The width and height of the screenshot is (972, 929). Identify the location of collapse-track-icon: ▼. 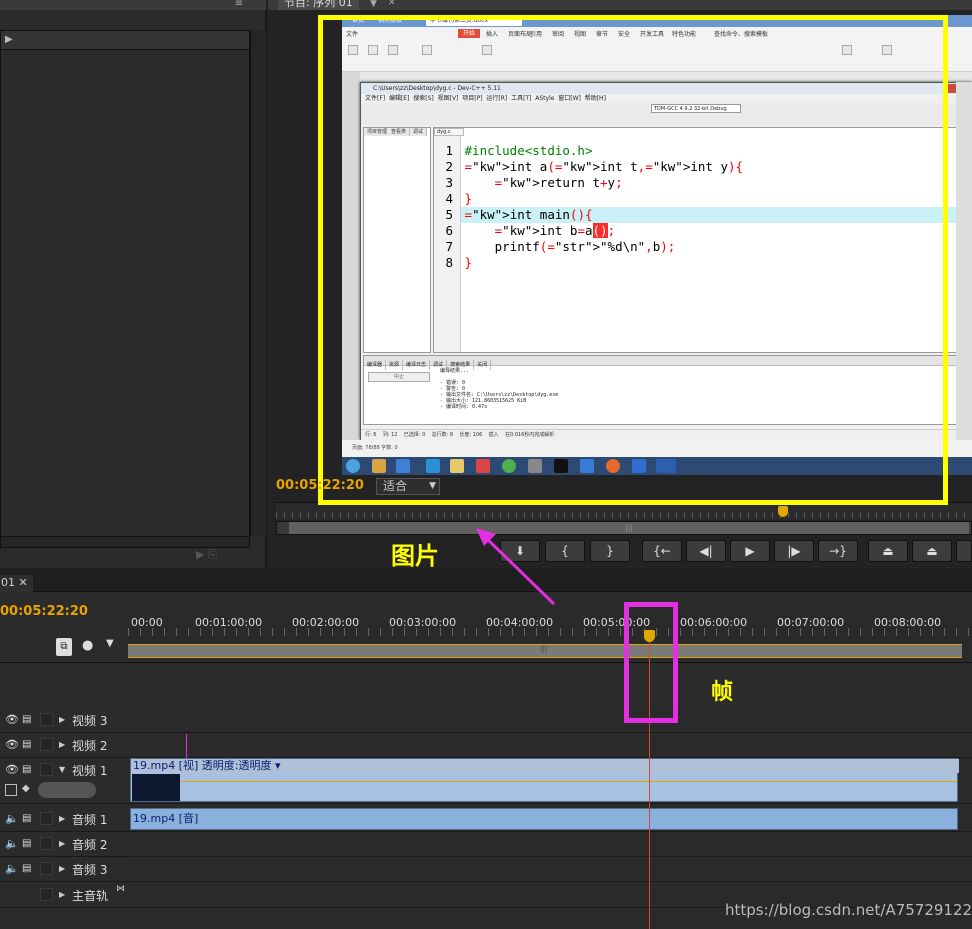
(62, 769).